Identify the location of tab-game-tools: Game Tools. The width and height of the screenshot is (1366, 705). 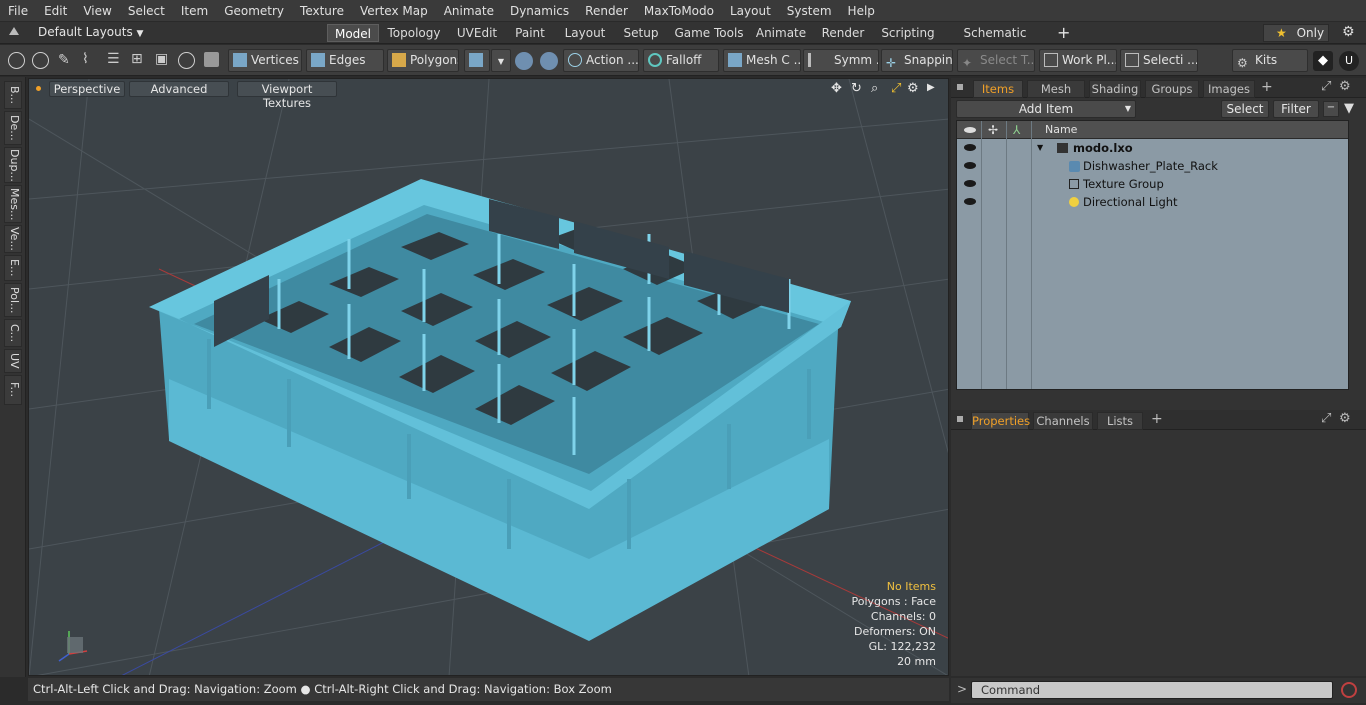
(709, 33).